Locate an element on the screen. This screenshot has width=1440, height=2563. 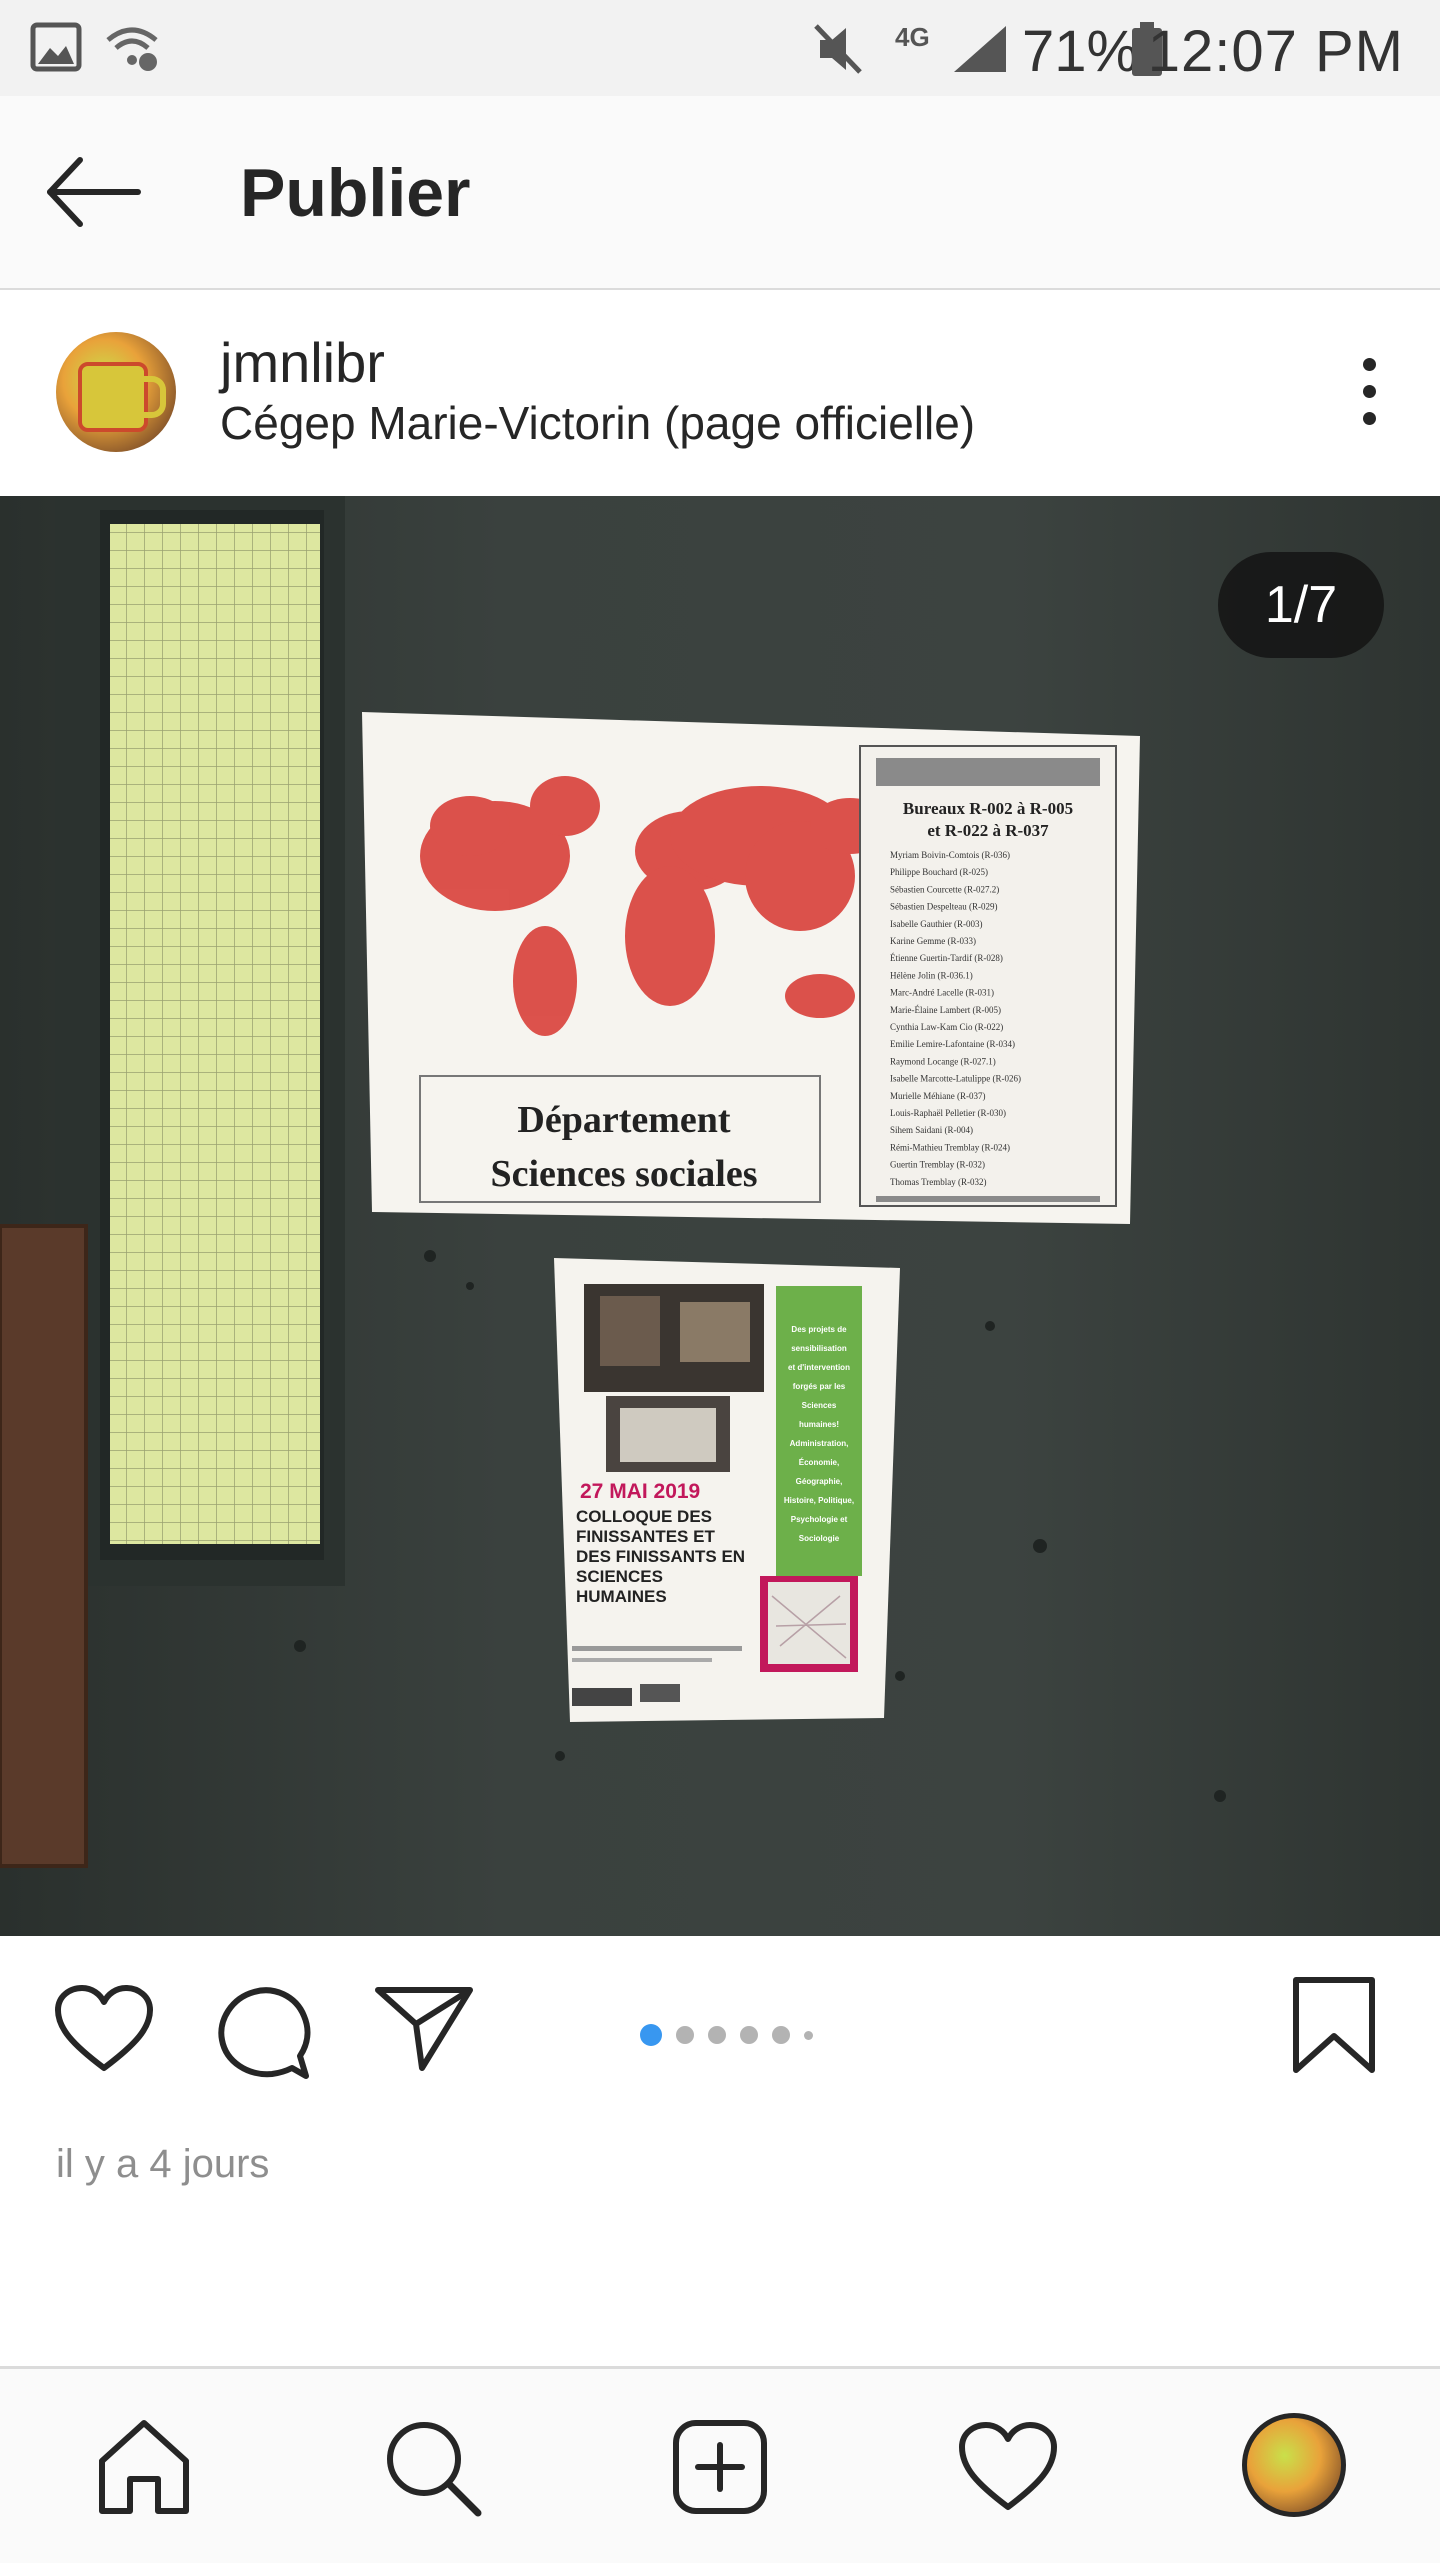
heart-icon is located at coordinates (104, 2029).